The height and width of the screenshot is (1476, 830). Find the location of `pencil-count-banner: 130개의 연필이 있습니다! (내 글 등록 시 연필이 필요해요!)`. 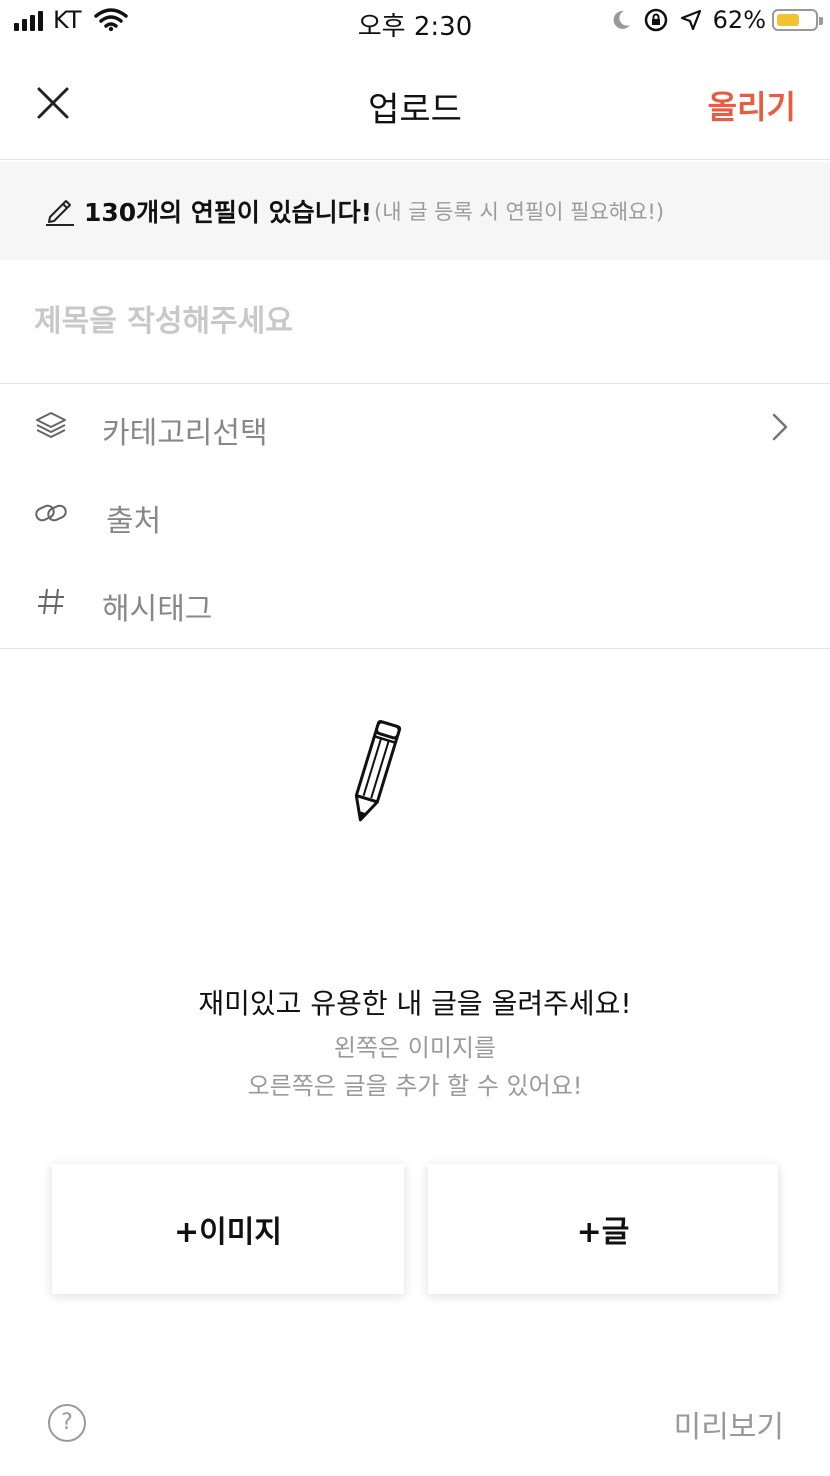

pencil-count-banner: 130개의 연필이 있습니다! (내 글 등록 시 연필이 필요해요!) is located at coordinates (415, 211).